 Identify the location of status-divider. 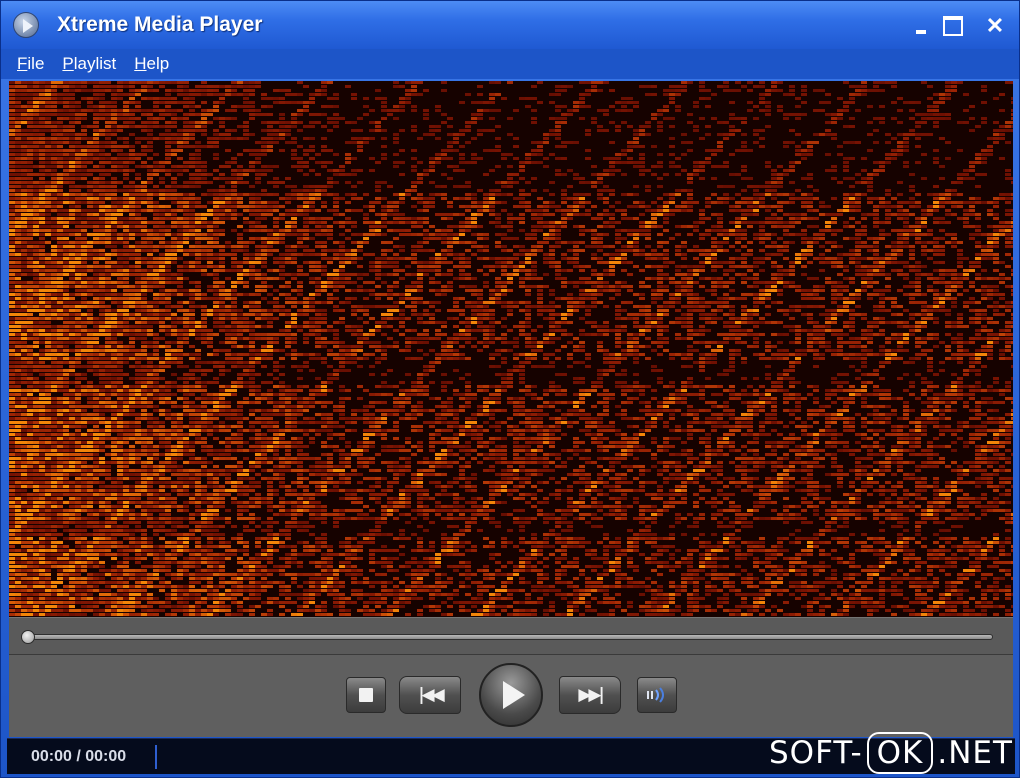
(156, 757).